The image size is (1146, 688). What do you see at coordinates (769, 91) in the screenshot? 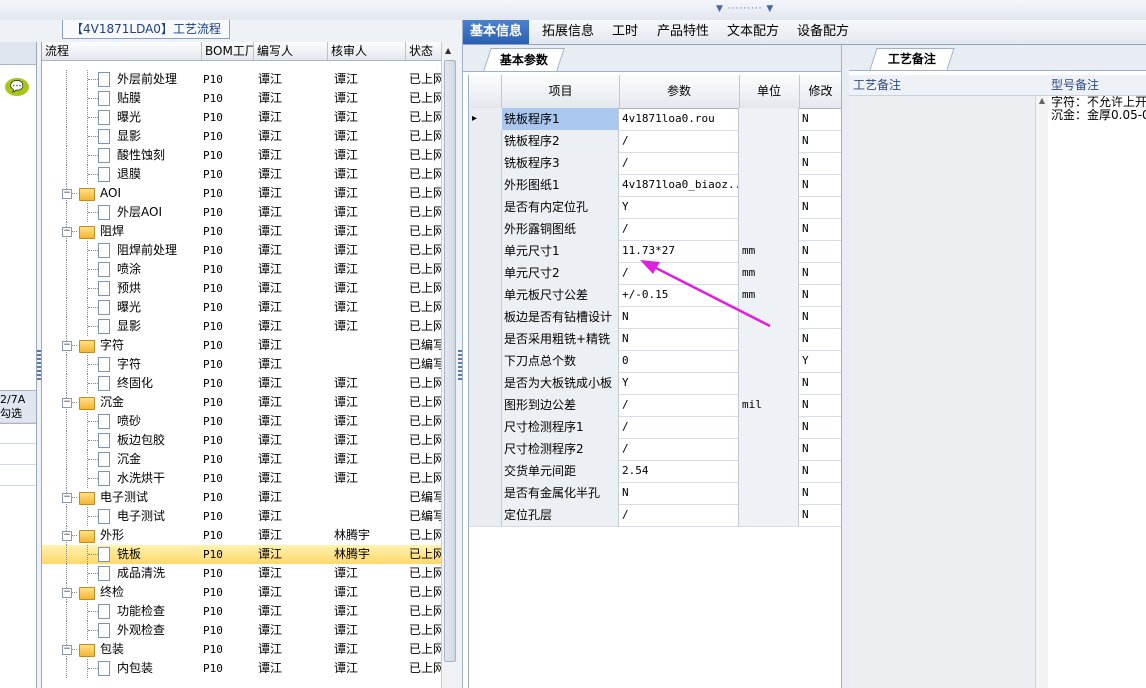
I see `col-header-unit: 单位` at bounding box center [769, 91].